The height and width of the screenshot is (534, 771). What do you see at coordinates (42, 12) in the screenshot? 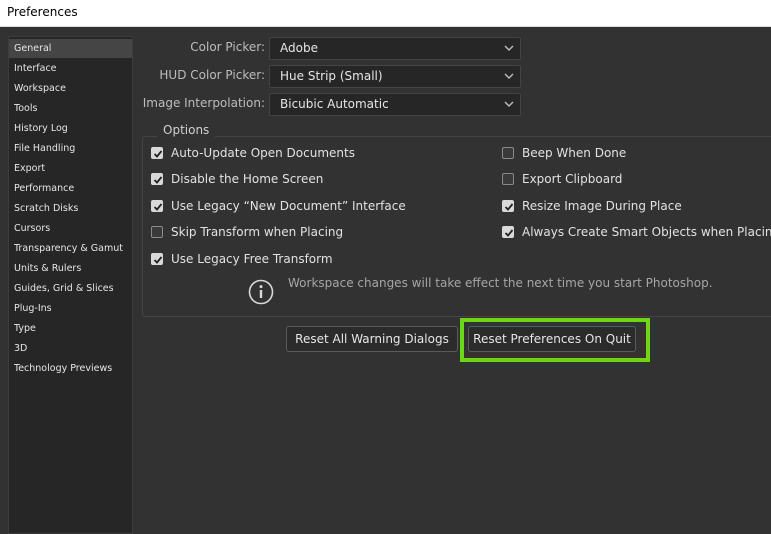
I see `window-title: Preferences` at bounding box center [42, 12].